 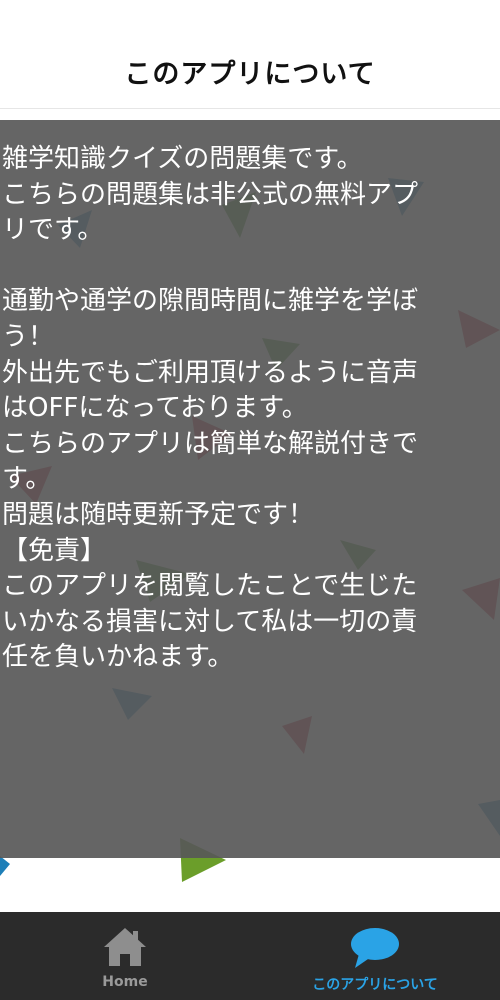 I want to click on description-line: 任を負いかねます。, so click(x=118, y=657).